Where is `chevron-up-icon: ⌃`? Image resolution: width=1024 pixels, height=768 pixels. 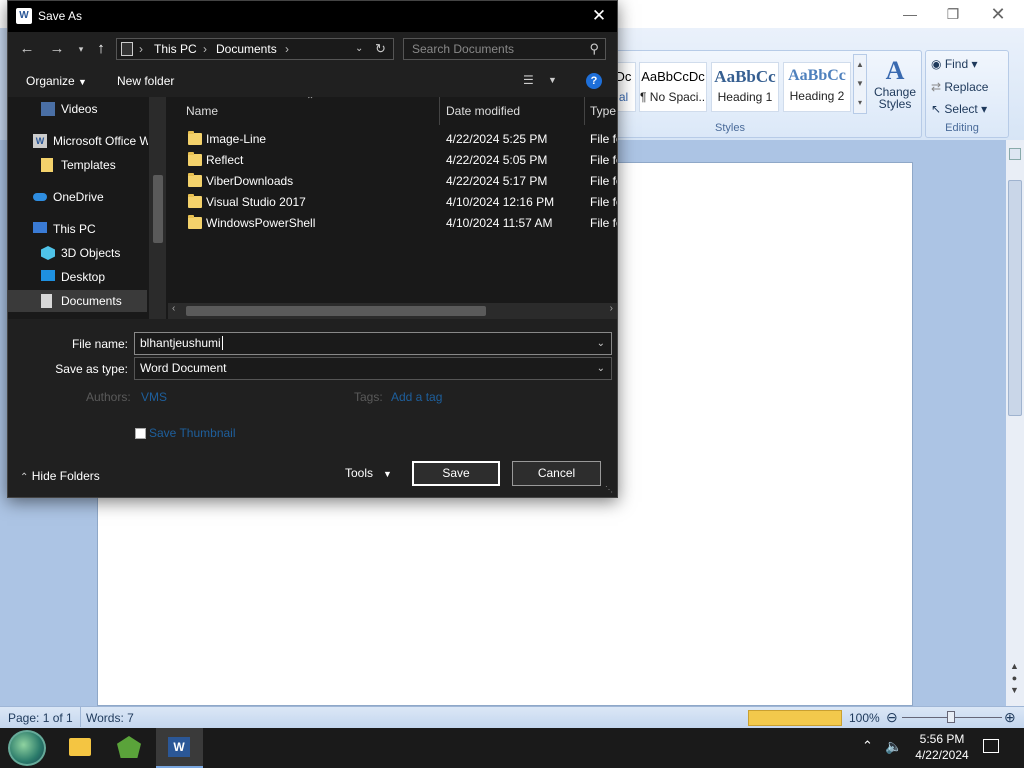
chevron-up-icon: ⌃ is located at coordinates (24, 477).